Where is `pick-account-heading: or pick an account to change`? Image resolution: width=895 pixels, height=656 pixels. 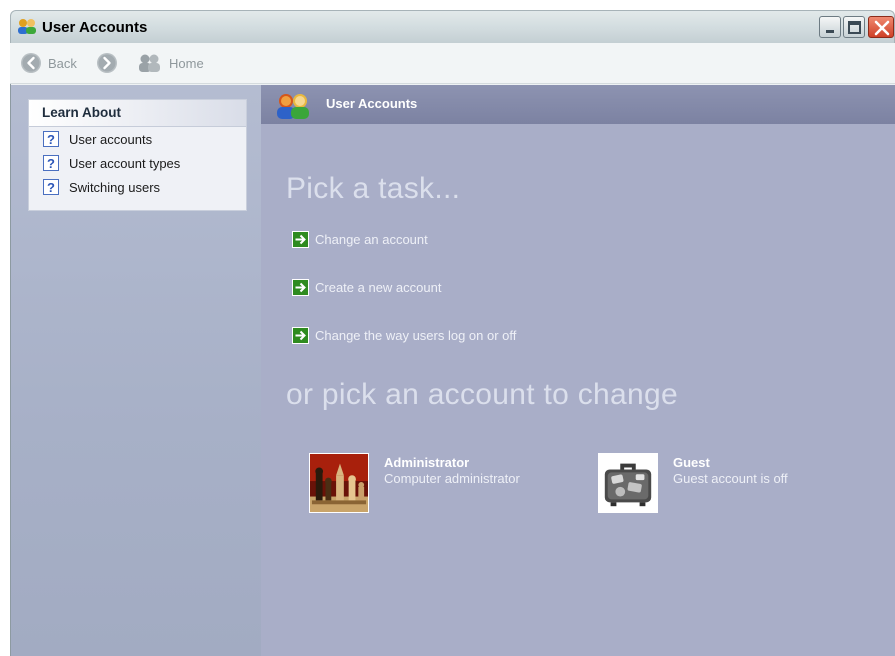
pick-account-heading: or pick an account to change is located at coordinates (482, 394).